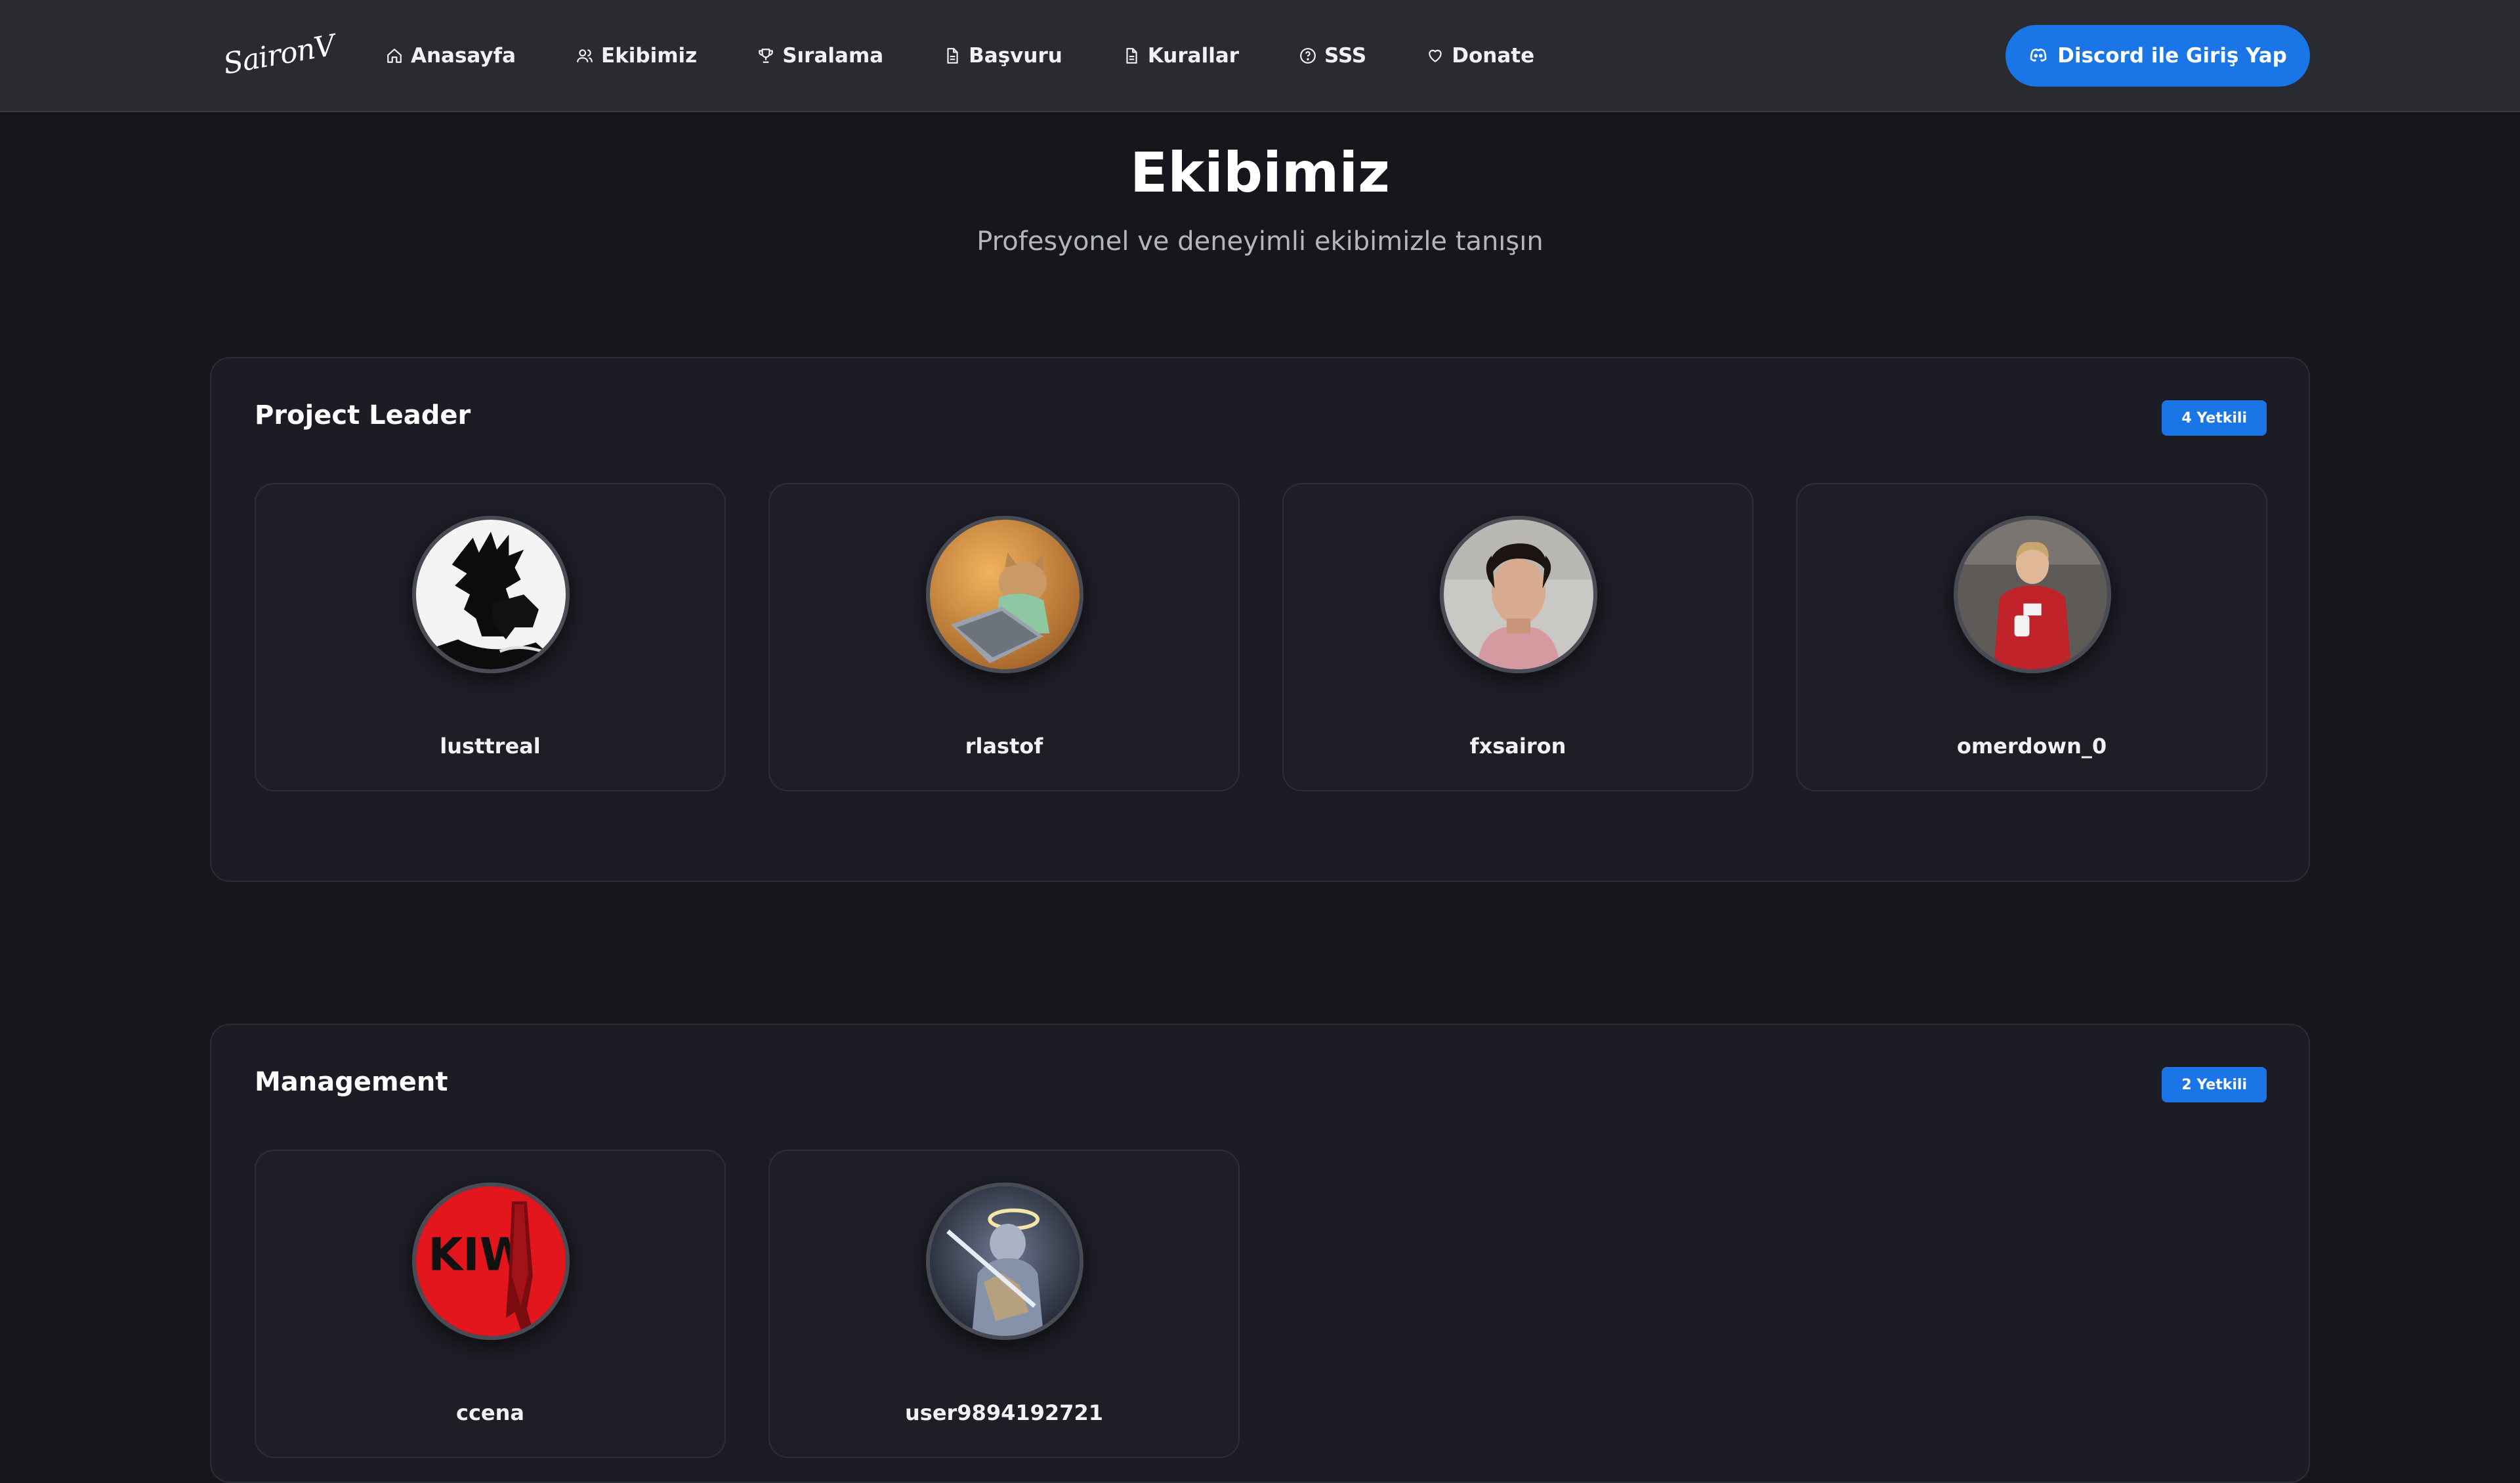 This screenshot has width=2520, height=1483. Describe the element at coordinates (1493, 56) in the screenshot. I see `nav-item-label: Donate` at that location.